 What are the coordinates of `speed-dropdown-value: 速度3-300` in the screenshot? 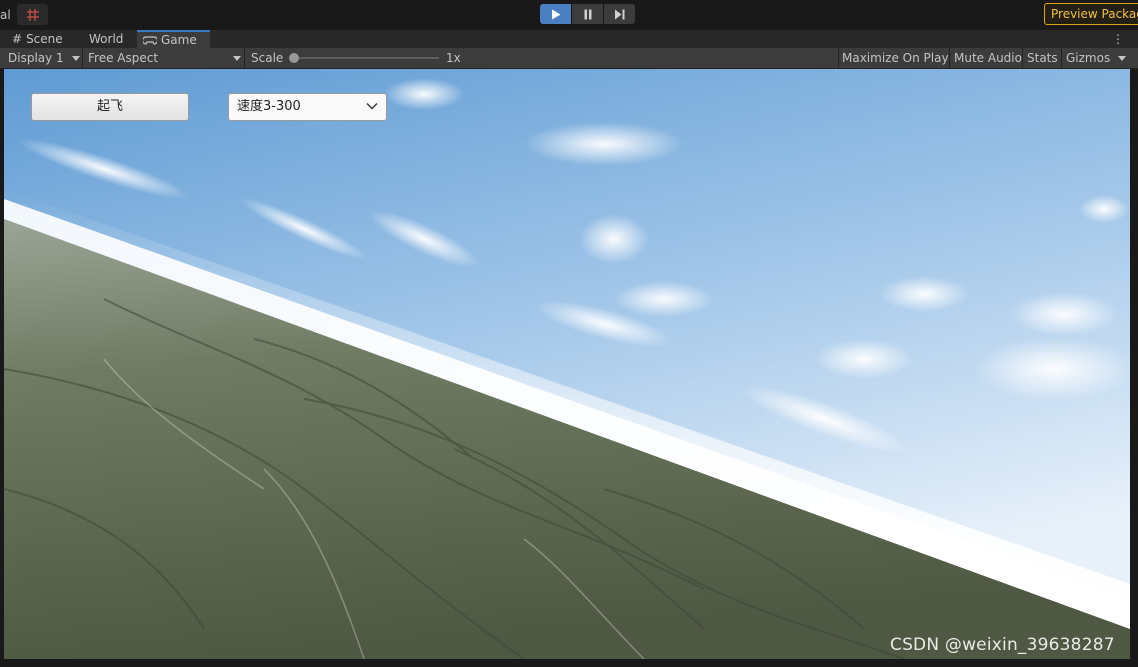 It's located at (269, 106).